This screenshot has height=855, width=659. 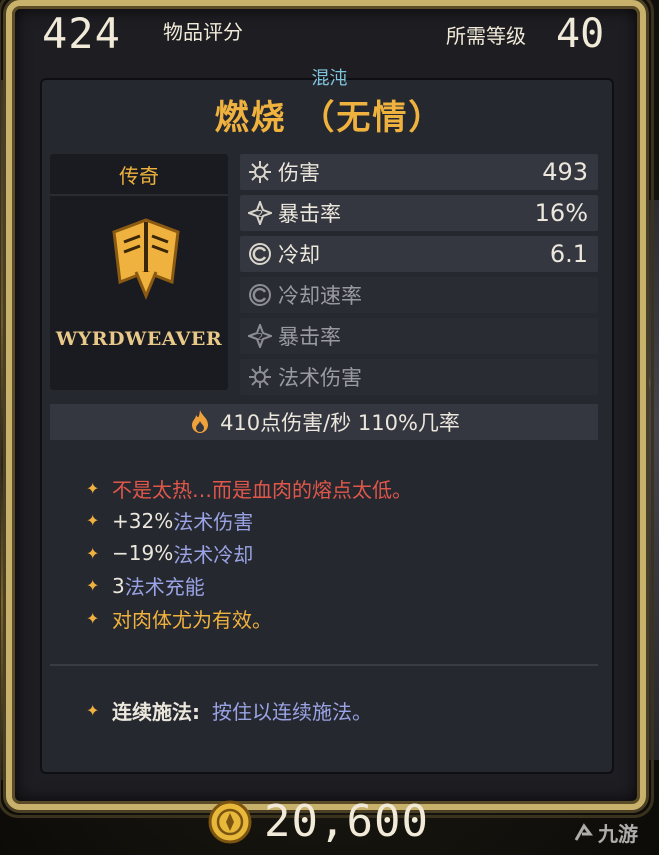 I want to click on dps-text: 410点伤害/秒 110%几率, so click(x=340, y=423).